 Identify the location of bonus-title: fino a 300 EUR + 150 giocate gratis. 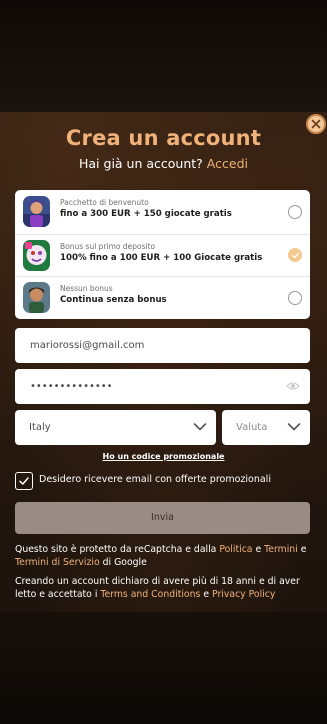
(146, 214).